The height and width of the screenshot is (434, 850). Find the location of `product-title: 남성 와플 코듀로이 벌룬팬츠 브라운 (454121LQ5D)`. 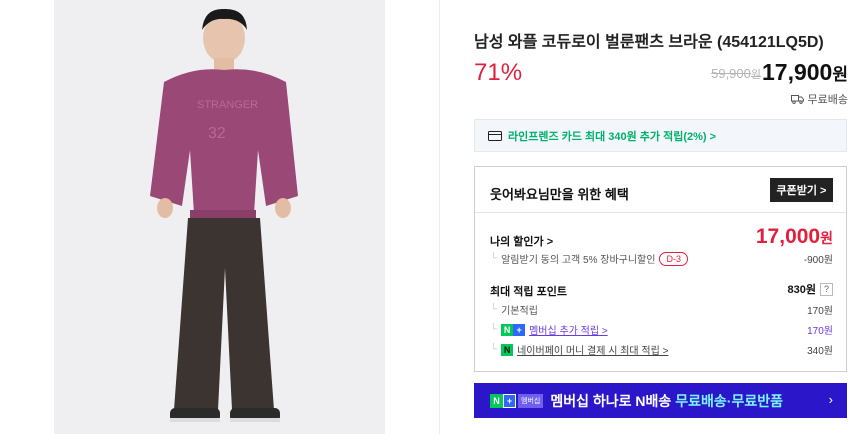

product-title: 남성 와플 코듀로이 벌룬팬츠 브라운 (454121LQ5D) is located at coordinates (649, 42).